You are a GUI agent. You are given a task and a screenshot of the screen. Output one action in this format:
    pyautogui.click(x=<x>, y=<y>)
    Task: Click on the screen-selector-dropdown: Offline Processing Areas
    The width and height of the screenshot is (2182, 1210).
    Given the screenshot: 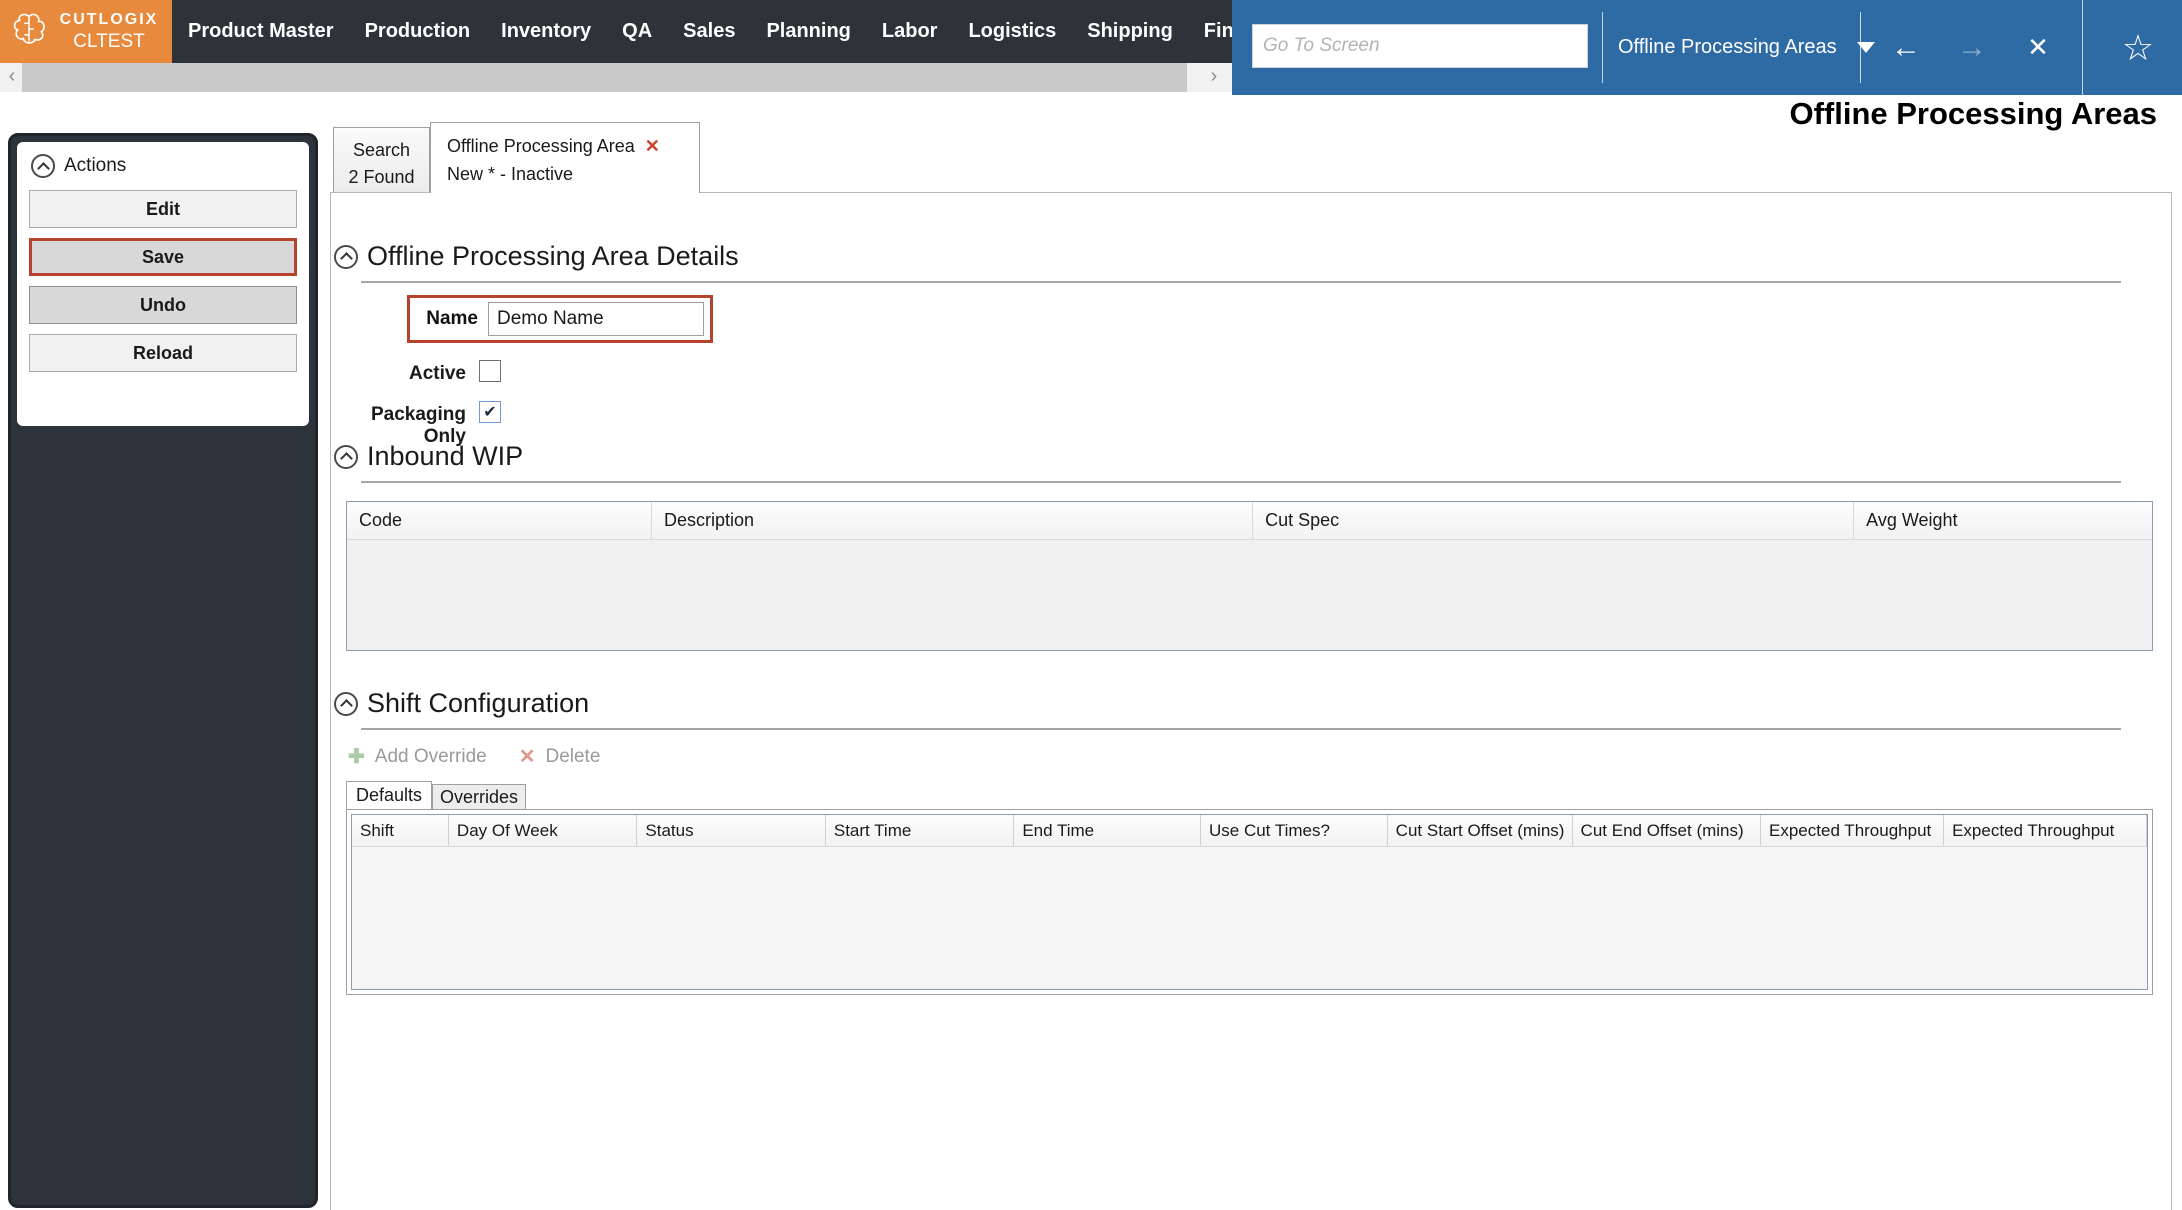 What is the action you would take?
    pyautogui.click(x=1746, y=47)
    